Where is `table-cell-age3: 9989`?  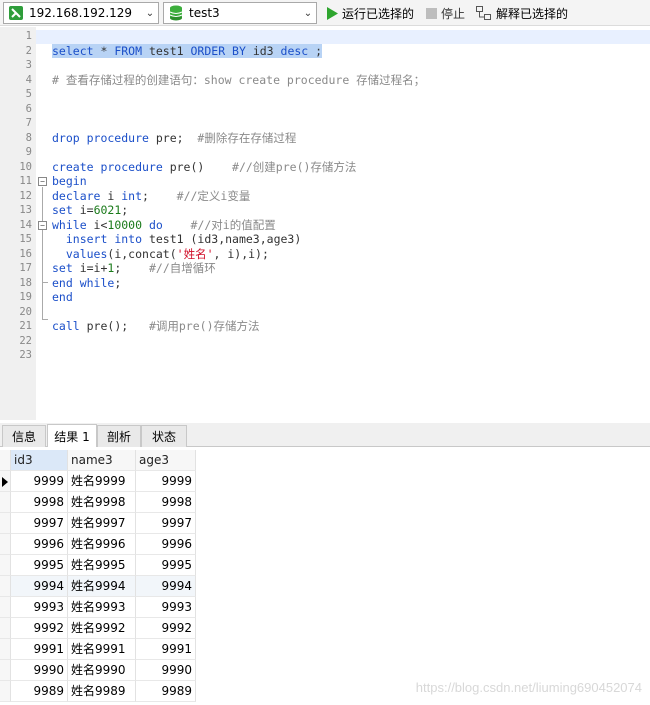
table-cell-age3: 9989 is located at coordinates (166, 691).